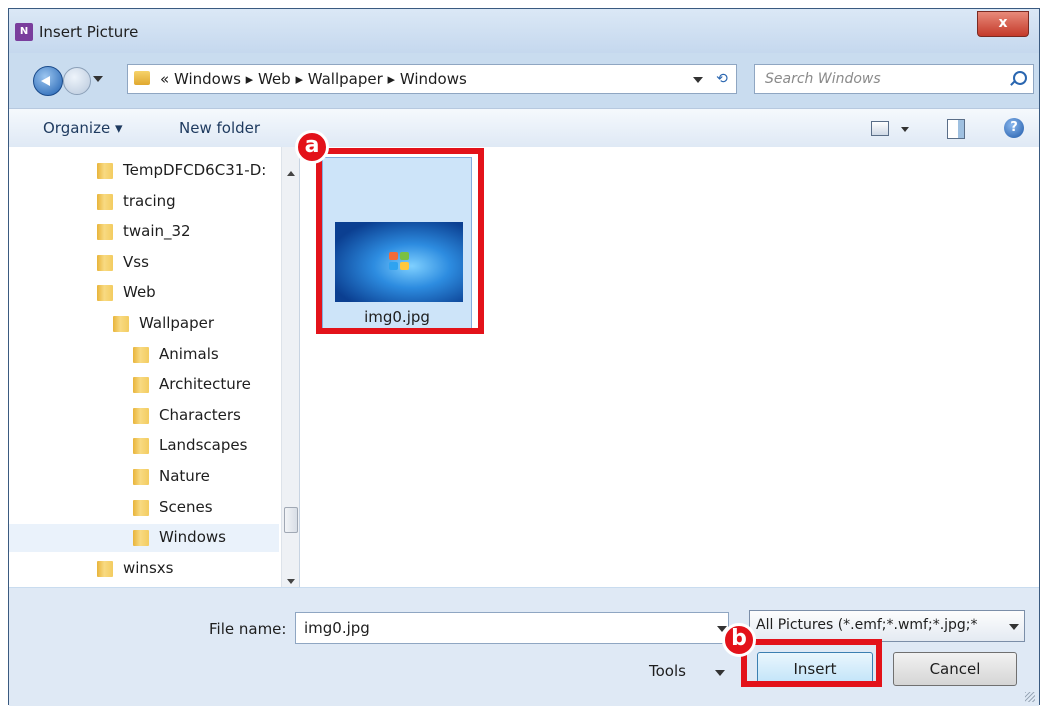  I want to click on close-button: x, so click(1003, 24).